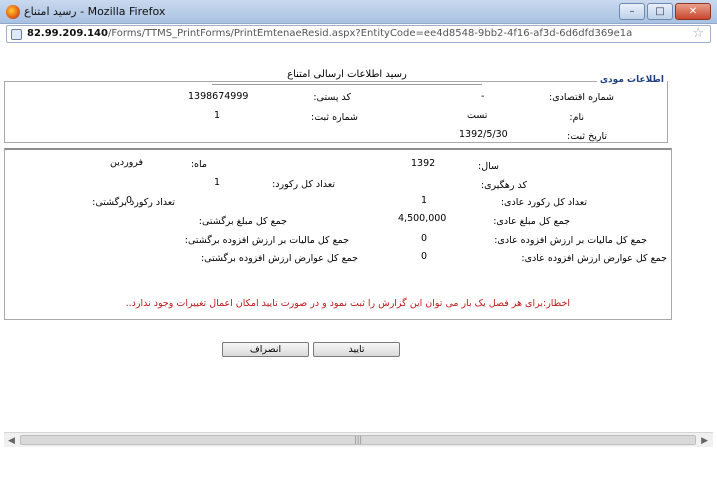 This screenshot has height=492, width=717. What do you see at coordinates (217, 115) in the screenshot?
I see `reg-number-value: 1` at bounding box center [217, 115].